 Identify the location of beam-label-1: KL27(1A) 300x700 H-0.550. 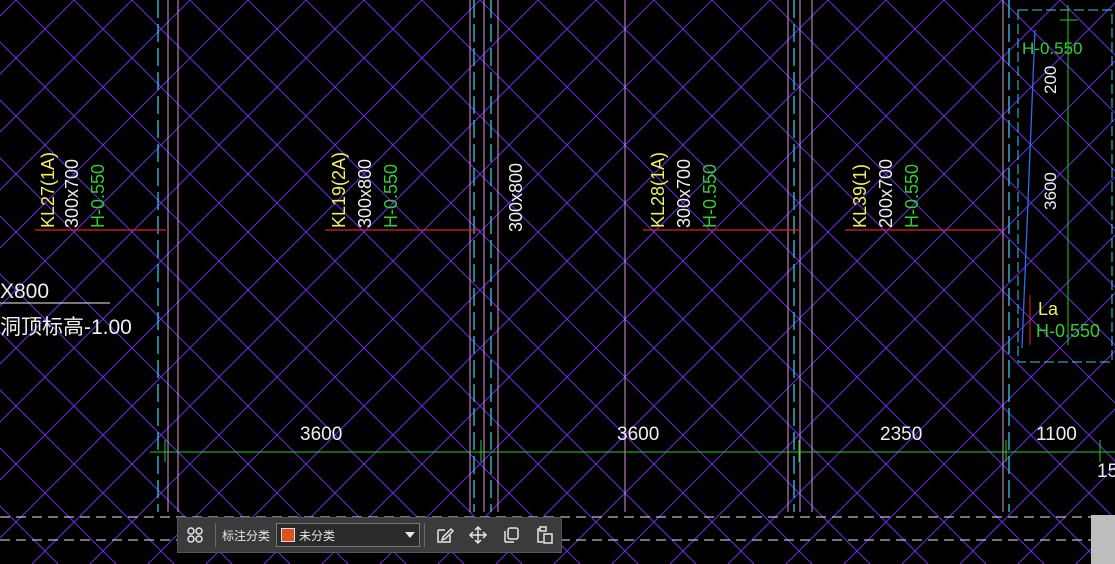
(73, 190).